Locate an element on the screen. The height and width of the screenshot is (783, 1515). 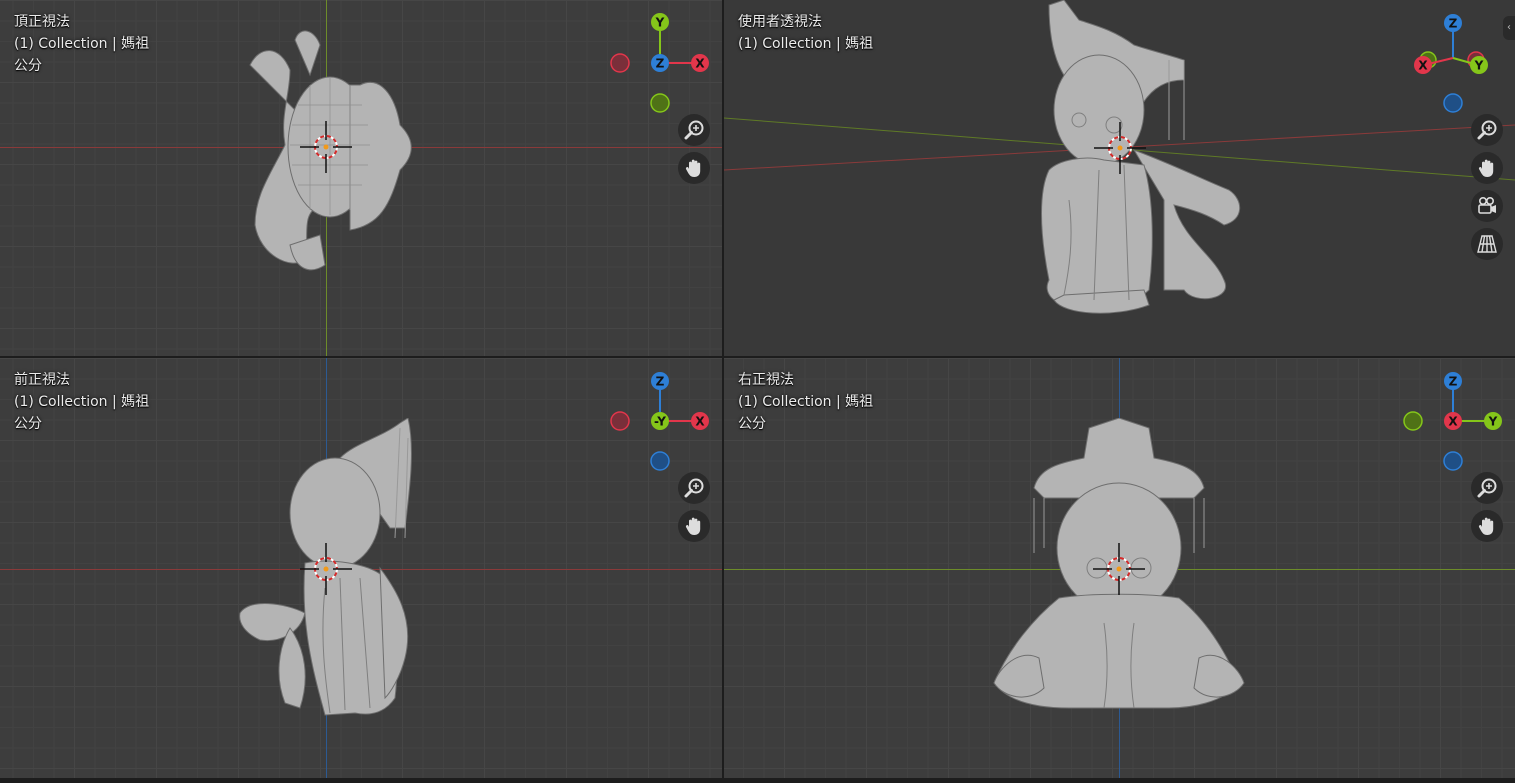
navigation-gizmo: Z X -Y is located at coordinates (660, 421).